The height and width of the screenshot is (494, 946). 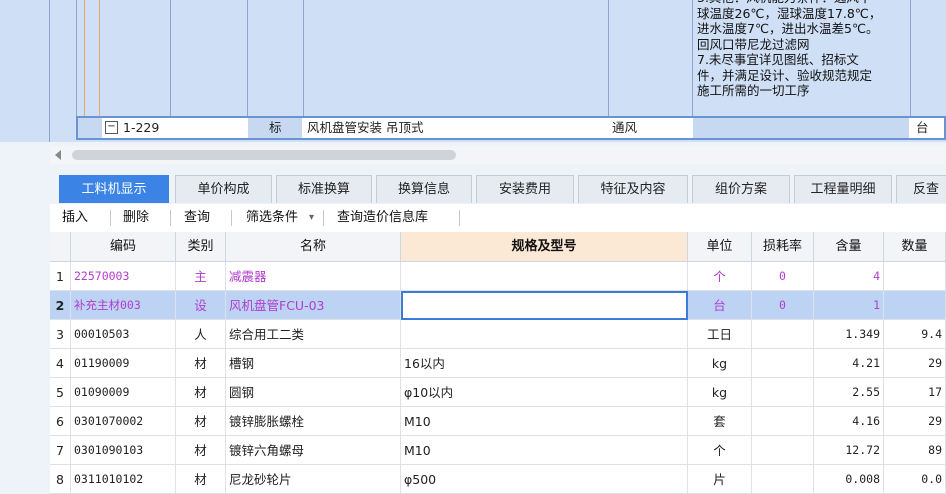 What do you see at coordinates (60, 479) in the screenshot?
I see `table-cell-idx: 8` at bounding box center [60, 479].